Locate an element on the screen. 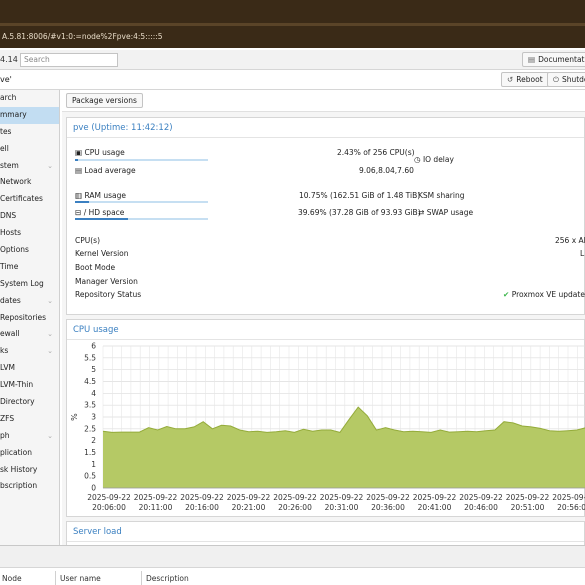  cpus-value: 256 x AM is located at coordinates (570, 240).